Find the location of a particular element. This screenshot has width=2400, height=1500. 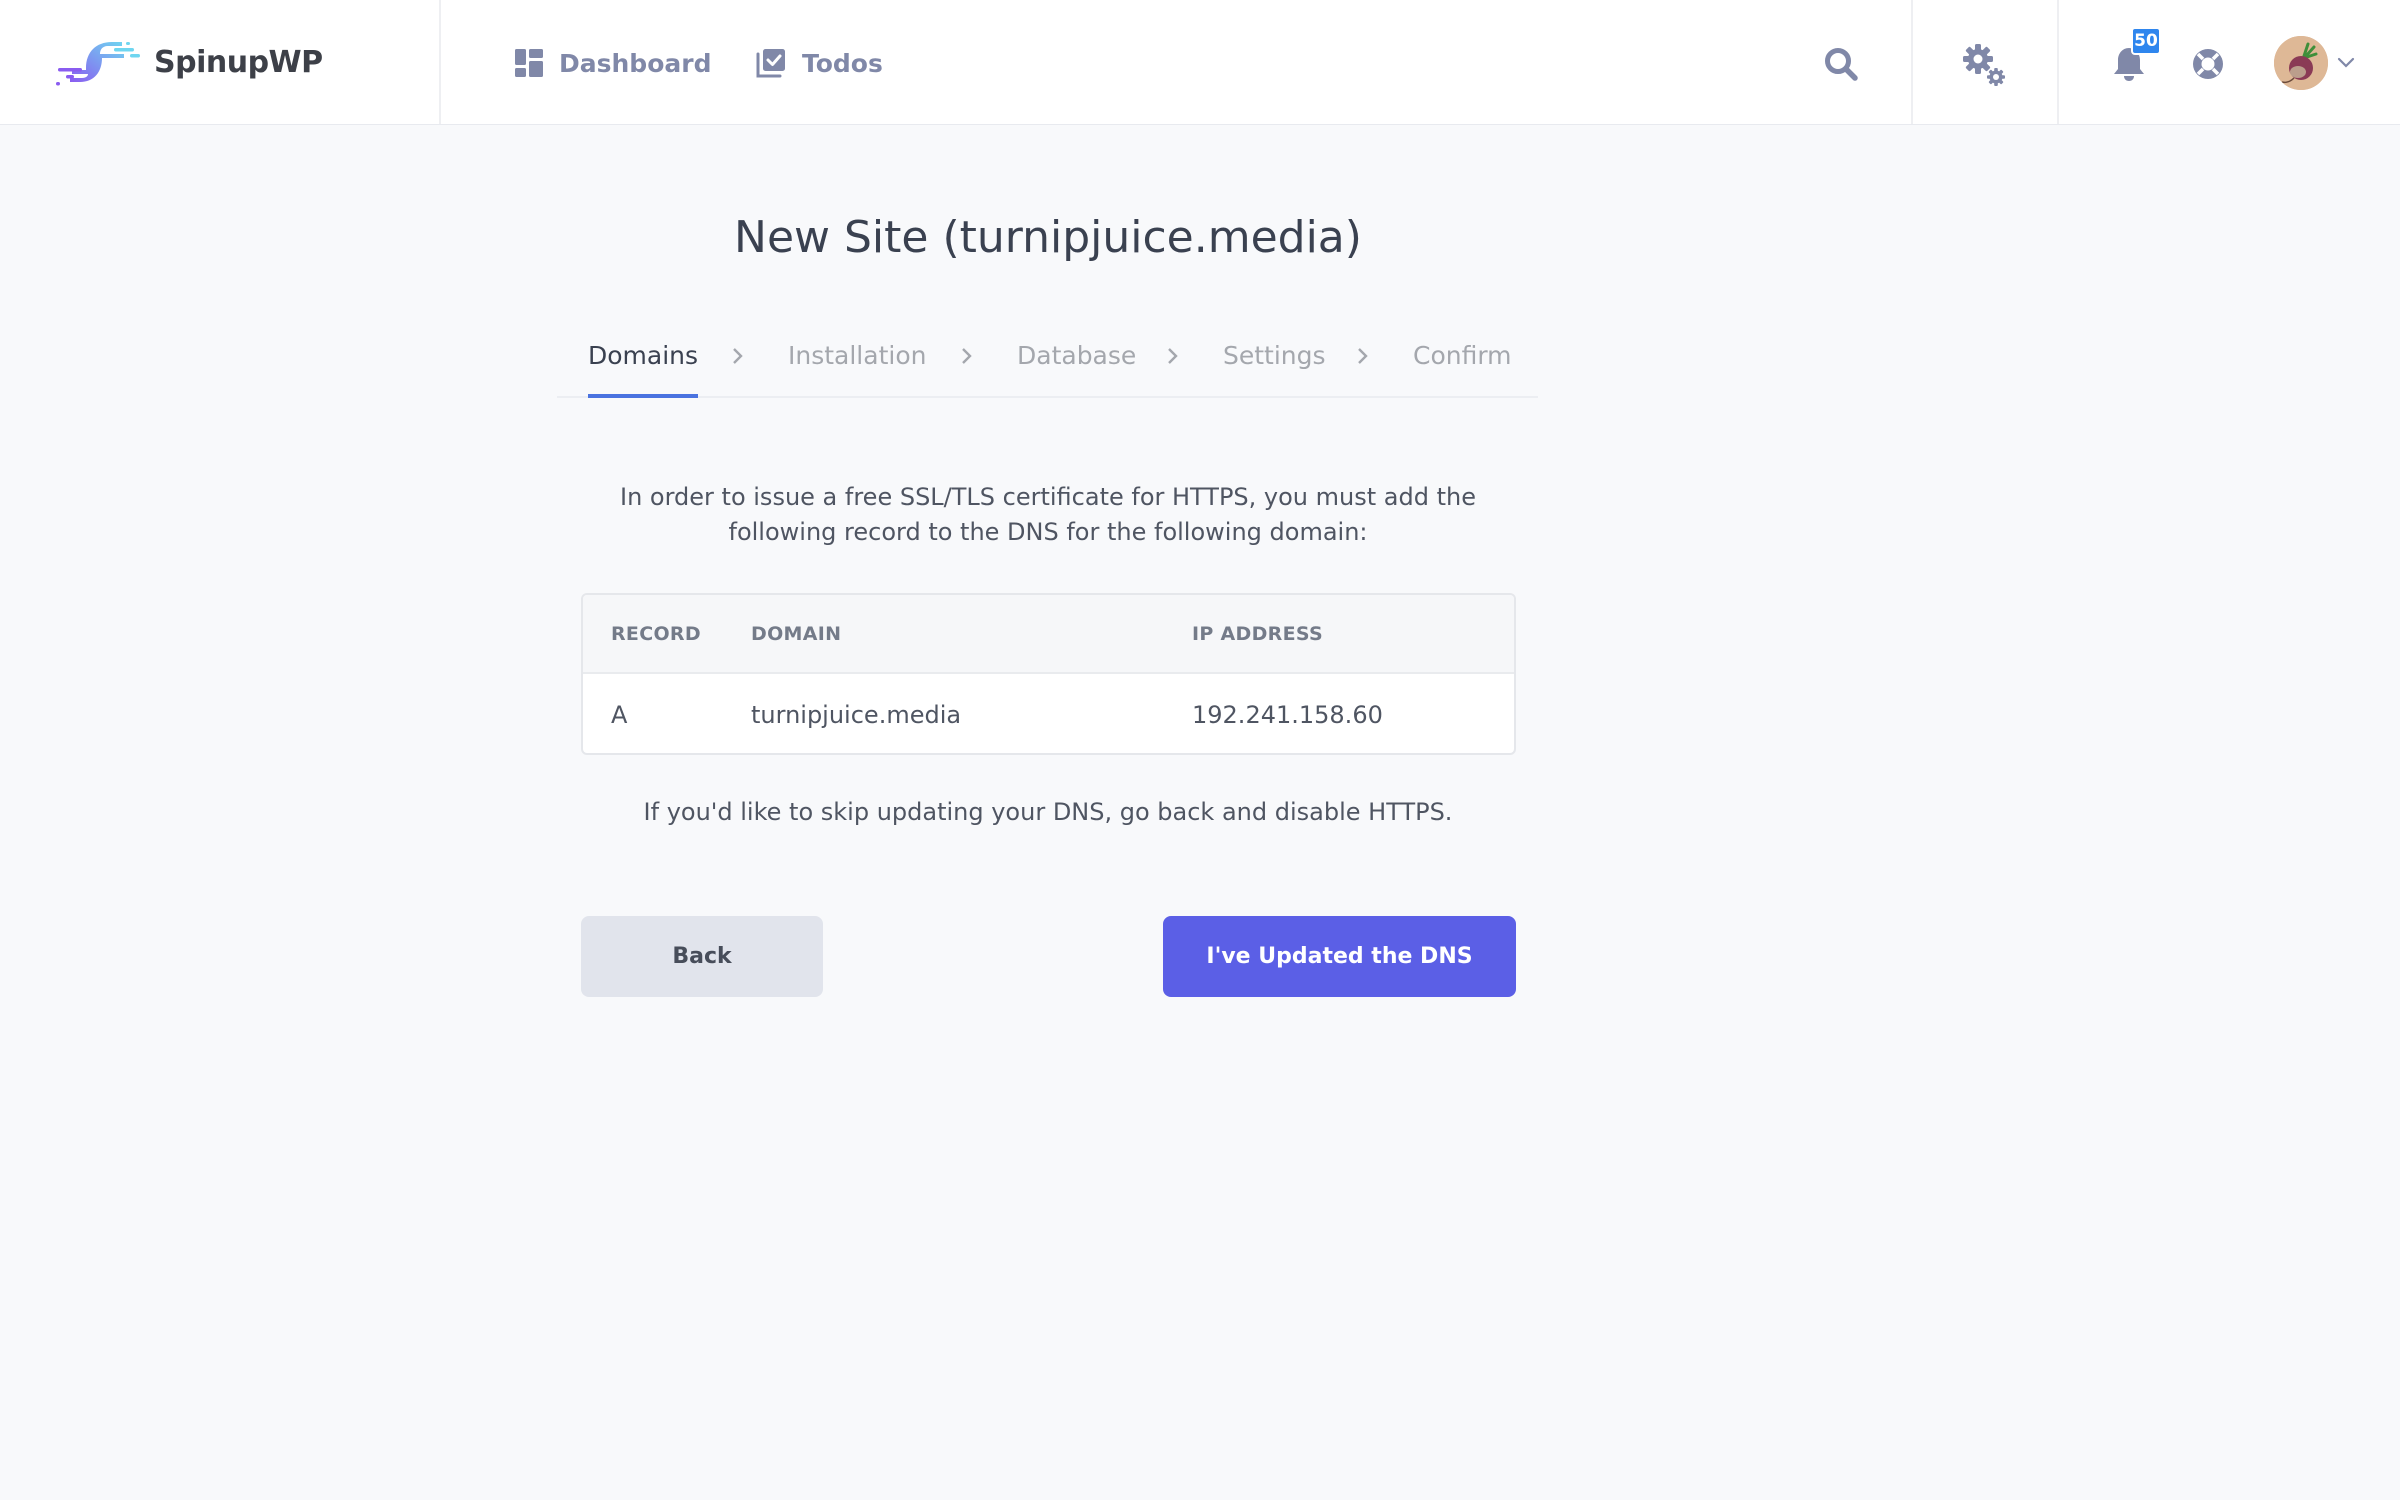

nav-todos-label: Todos is located at coordinates (842, 63).